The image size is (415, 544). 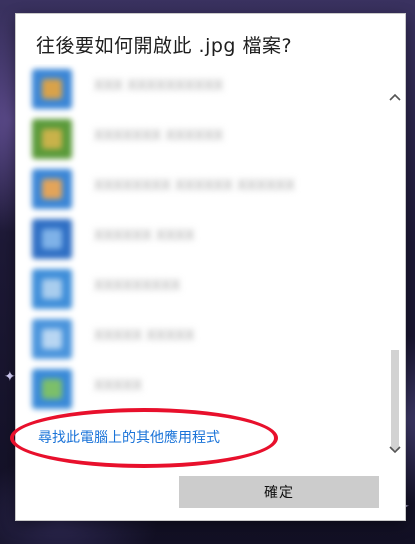 What do you see at coordinates (144, 336) in the screenshot?
I see `app-name: XXXXX XXXXX` at bounding box center [144, 336].